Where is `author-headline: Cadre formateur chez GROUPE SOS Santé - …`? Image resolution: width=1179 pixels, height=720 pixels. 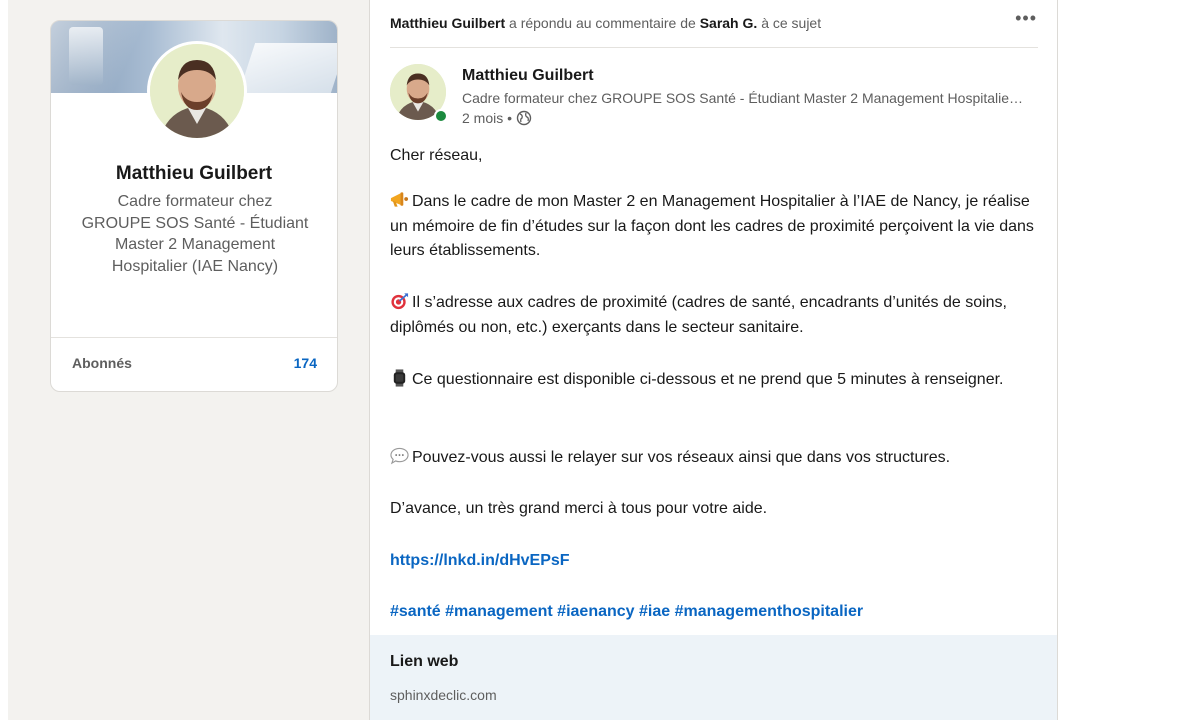
author-headline: Cadre formateur chez GROUPE SOS Santé - … is located at coordinates (744, 98).